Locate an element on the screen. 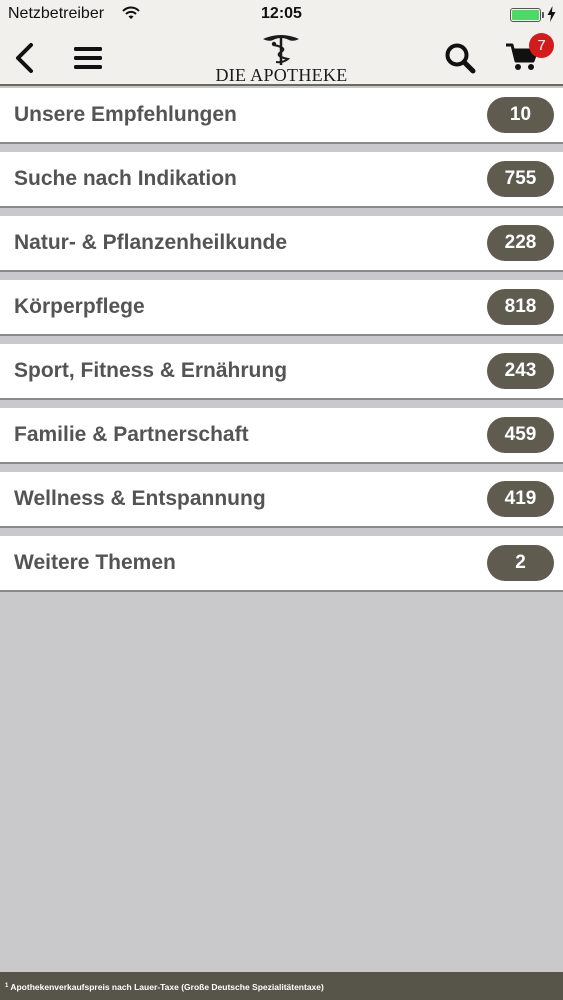 This screenshot has width=563, height=1000. status-bar: Netzbetreiber 12:05 is located at coordinates (281, 15).